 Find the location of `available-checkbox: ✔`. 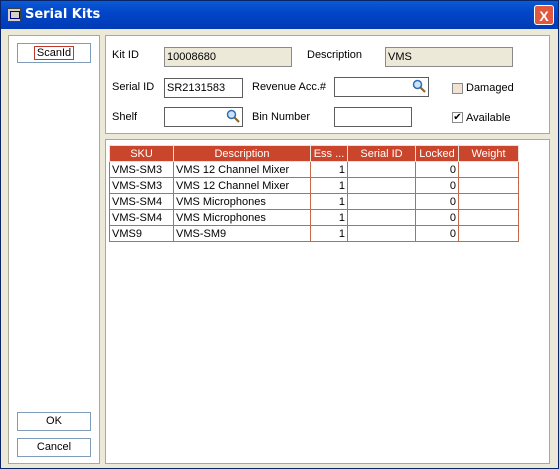

available-checkbox: ✔ is located at coordinates (457, 117).